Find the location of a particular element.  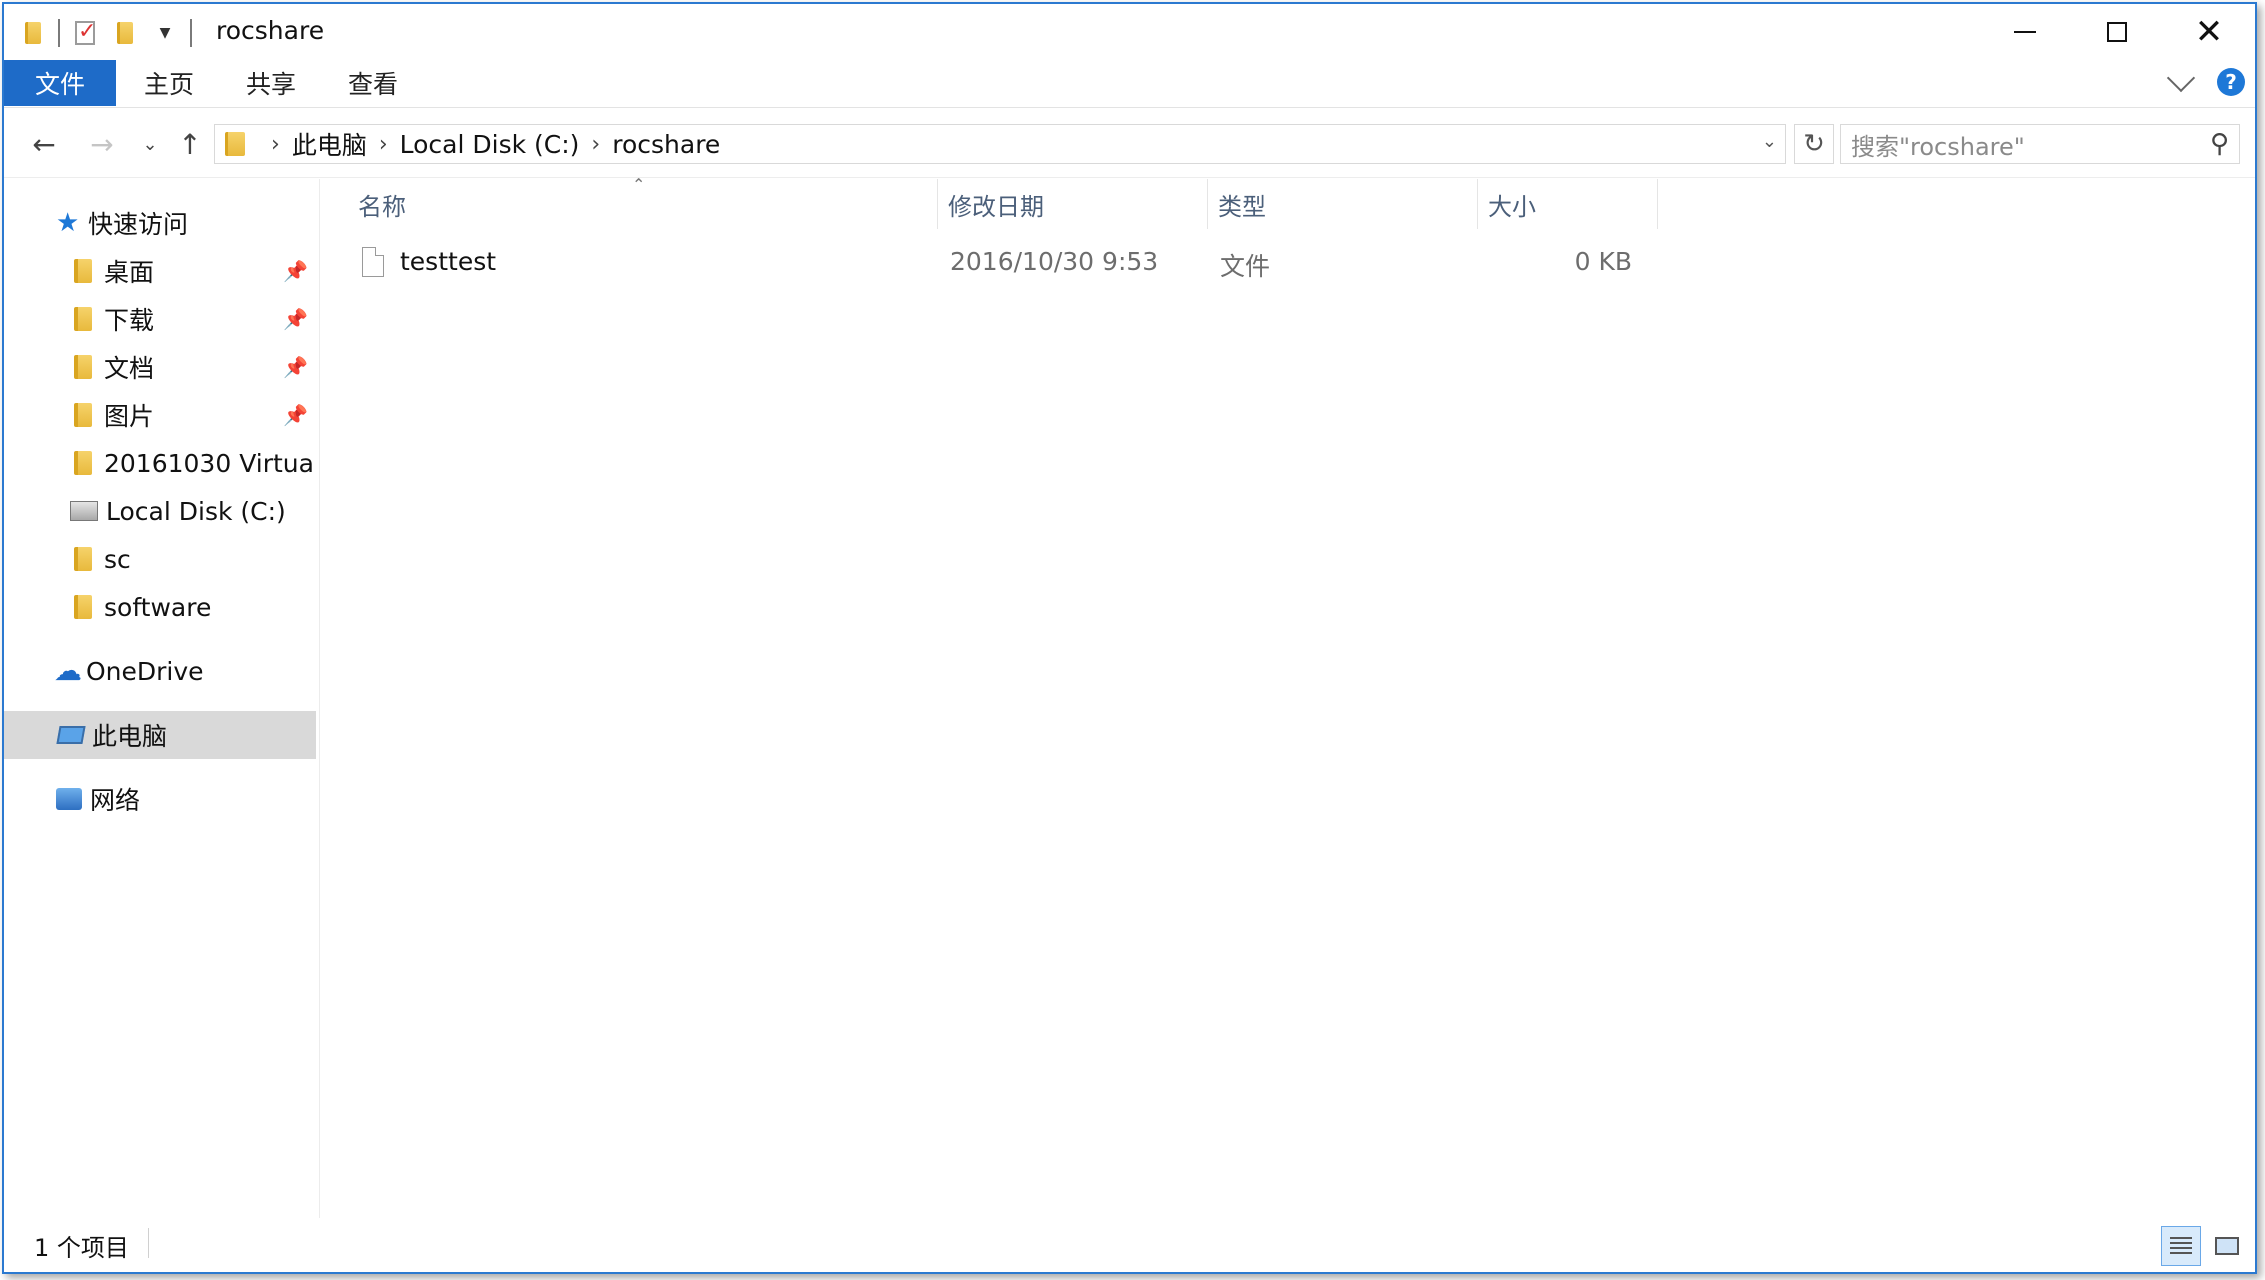

table-row: testtest 2016/10/30 9:53 文件 0 KB is located at coordinates (982, 263).